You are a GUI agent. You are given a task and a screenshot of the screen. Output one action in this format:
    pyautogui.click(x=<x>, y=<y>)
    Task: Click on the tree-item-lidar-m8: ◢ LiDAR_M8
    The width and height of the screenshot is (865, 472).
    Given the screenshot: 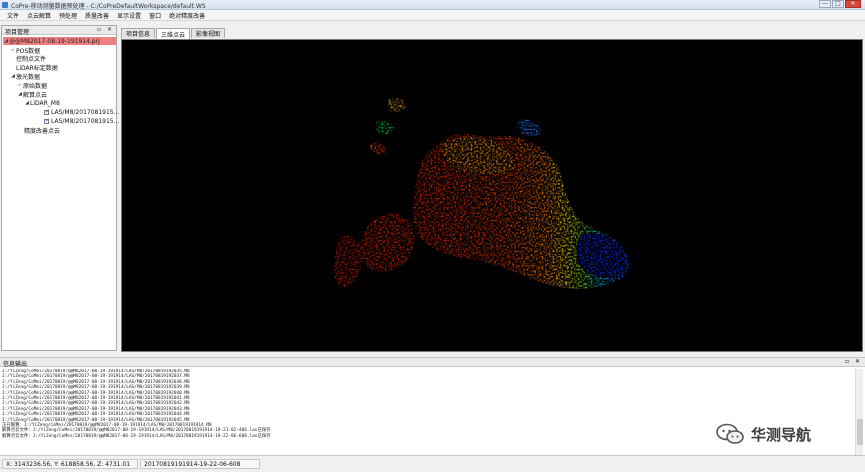 What is the action you would take?
    pyautogui.click(x=42, y=103)
    